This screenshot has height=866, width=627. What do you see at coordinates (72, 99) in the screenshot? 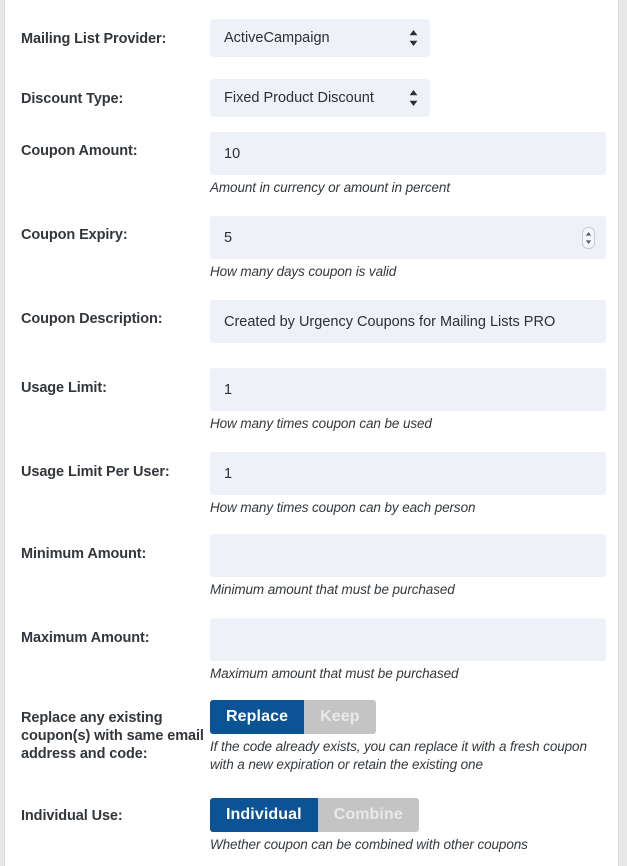
I see `field-label-discount-type: Discount Type:` at bounding box center [72, 99].